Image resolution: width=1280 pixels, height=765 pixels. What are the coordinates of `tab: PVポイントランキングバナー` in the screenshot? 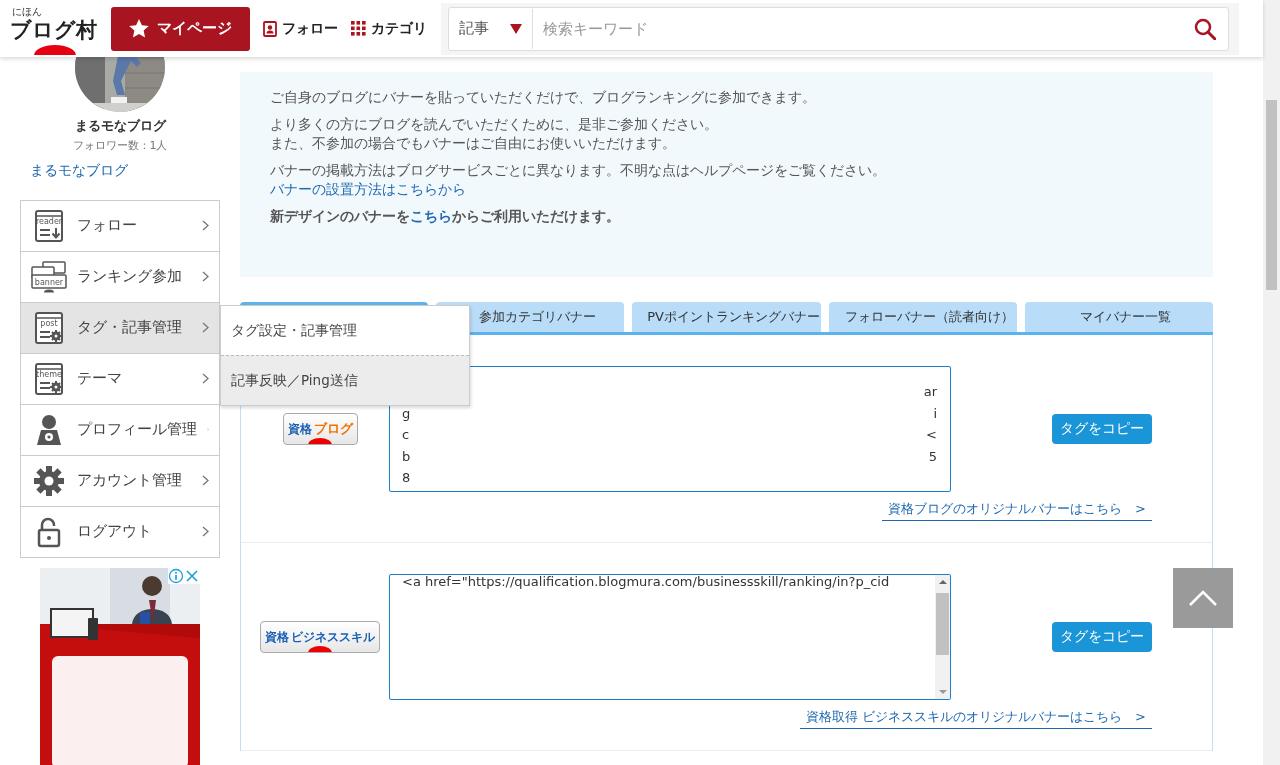 It's located at (726, 317).